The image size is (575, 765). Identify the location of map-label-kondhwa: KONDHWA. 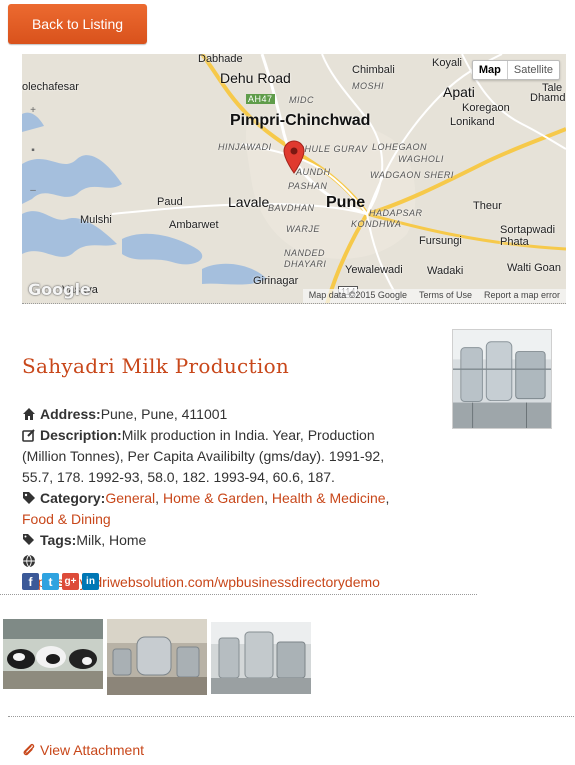
(376, 224).